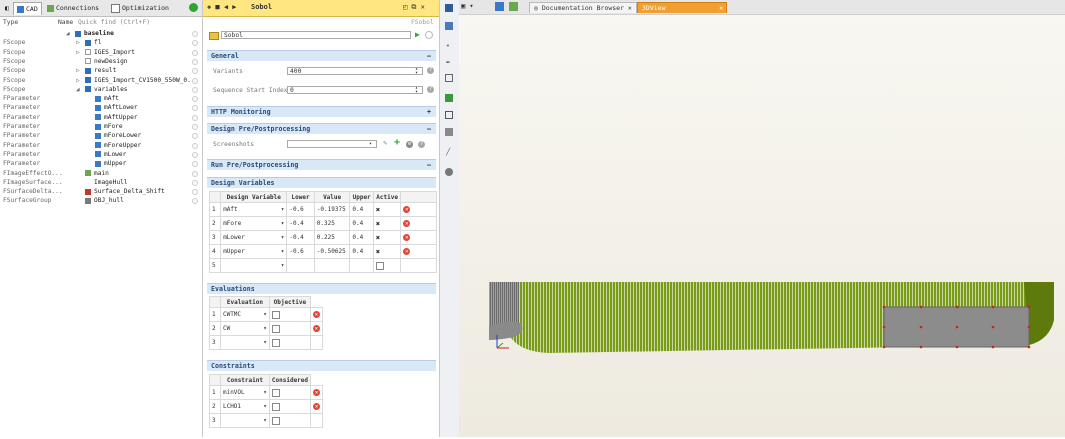 The width and height of the screenshot is (1065, 439). Describe the element at coordinates (7, 8) in the screenshot. I see `tree-collapse-icon: ◧` at that location.